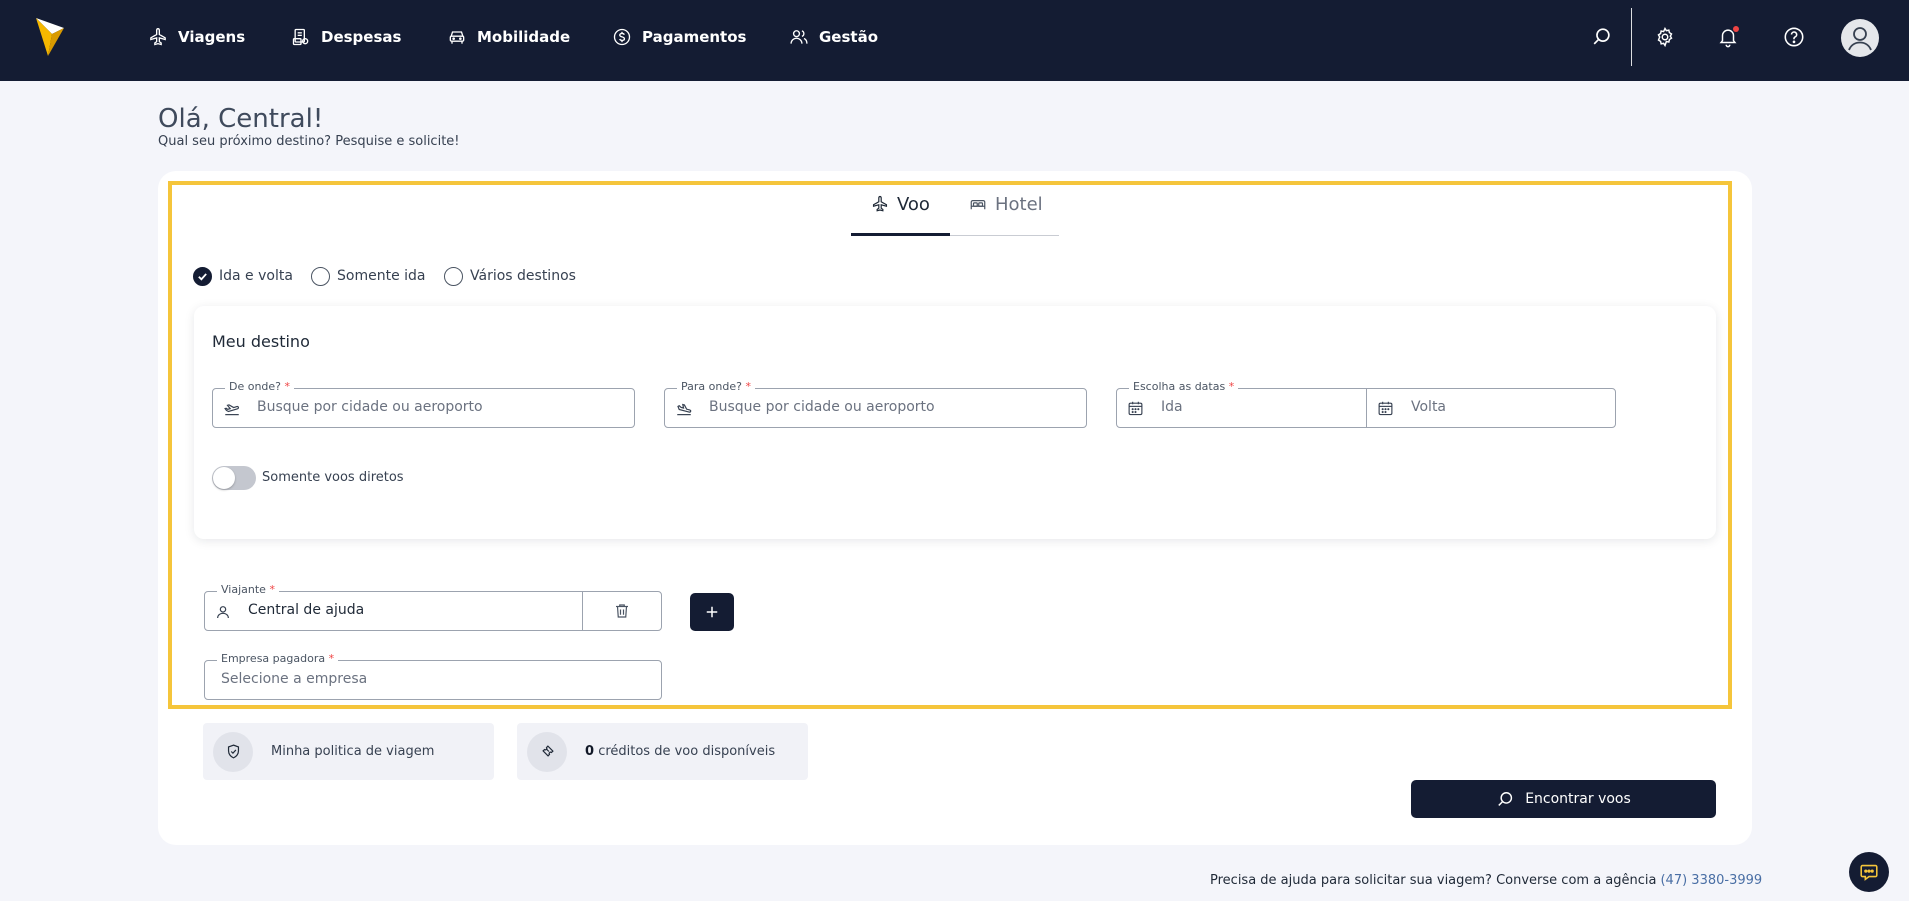  I want to click on avatar, so click(1860, 38).